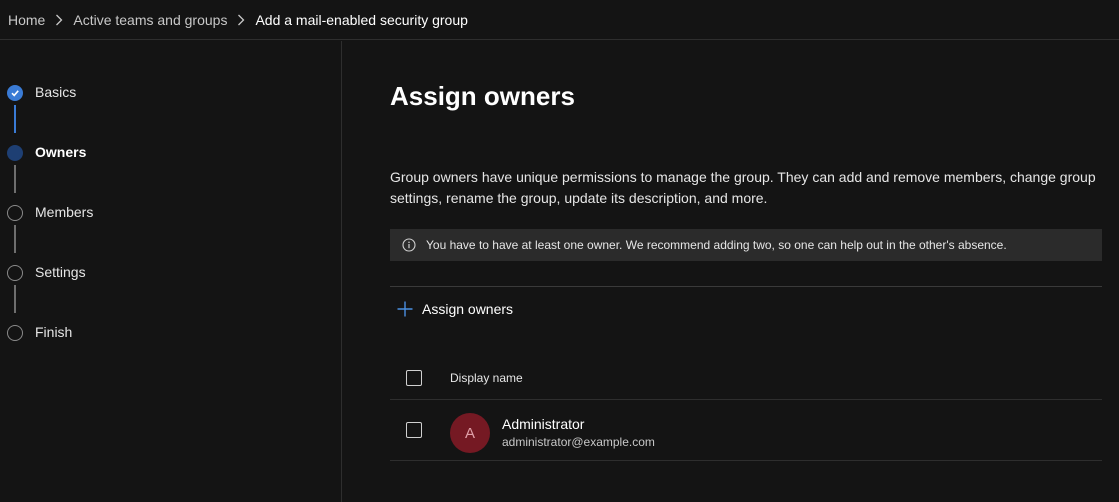 The image size is (1119, 502). I want to click on info-icon, so click(409, 245).